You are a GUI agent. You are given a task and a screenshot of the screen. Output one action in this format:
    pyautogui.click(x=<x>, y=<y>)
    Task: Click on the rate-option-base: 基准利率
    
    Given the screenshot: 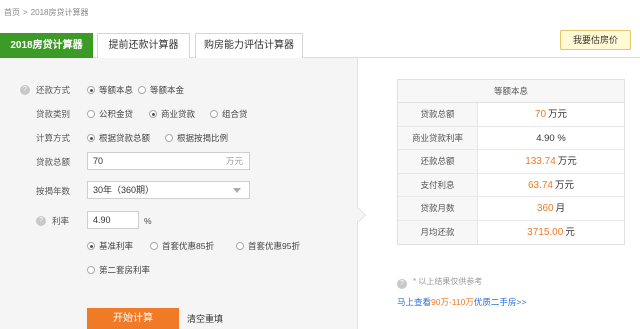 What is the action you would take?
    pyautogui.click(x=110, y=246)
    